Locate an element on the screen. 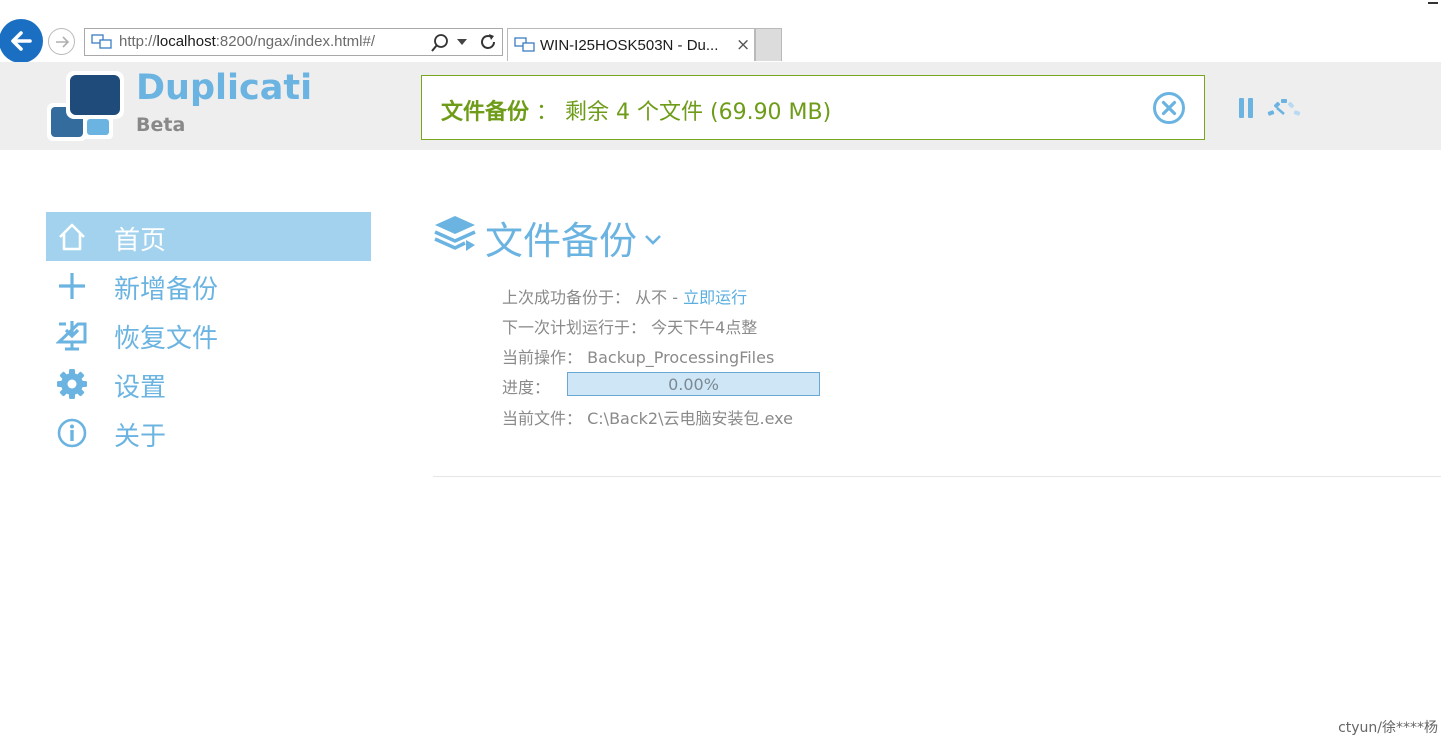  sidebar-item-label: 关于 is located at coordinates (140, 437).